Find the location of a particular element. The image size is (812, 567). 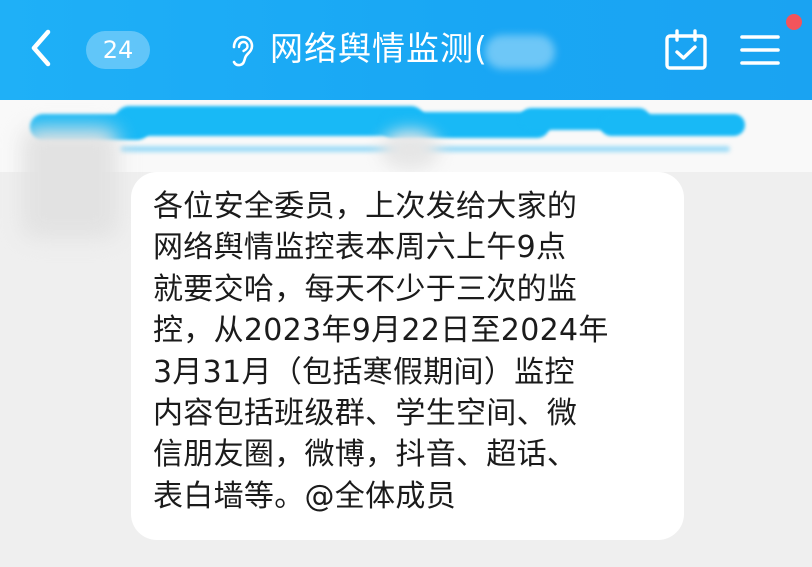

chevron-left-icon is located at coordinates (41, 48).